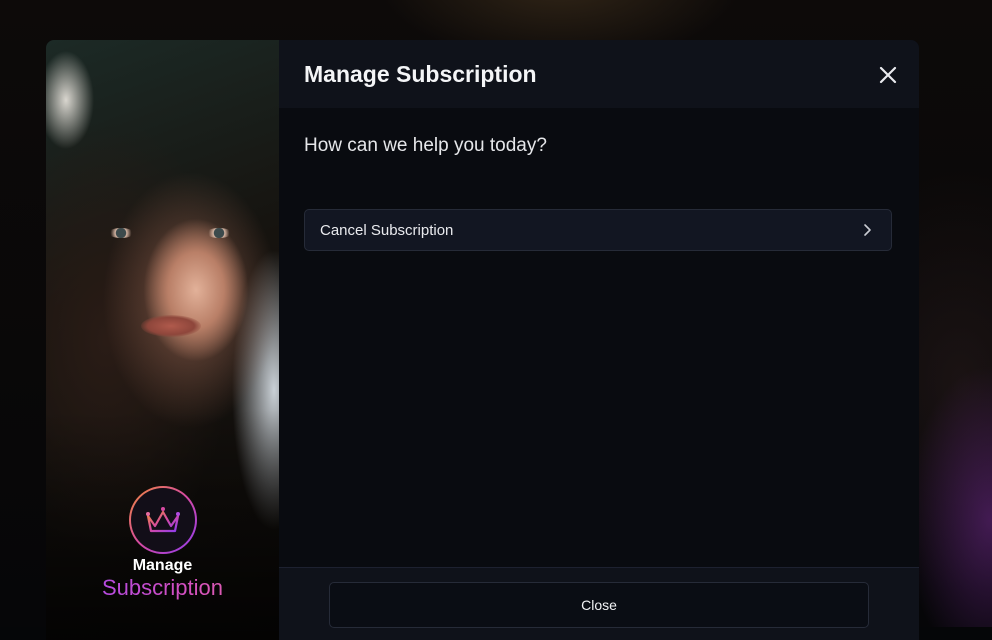 The width and height of the screenshot is (992, 640). I want to click on close-button: Close, so click(599, 605).